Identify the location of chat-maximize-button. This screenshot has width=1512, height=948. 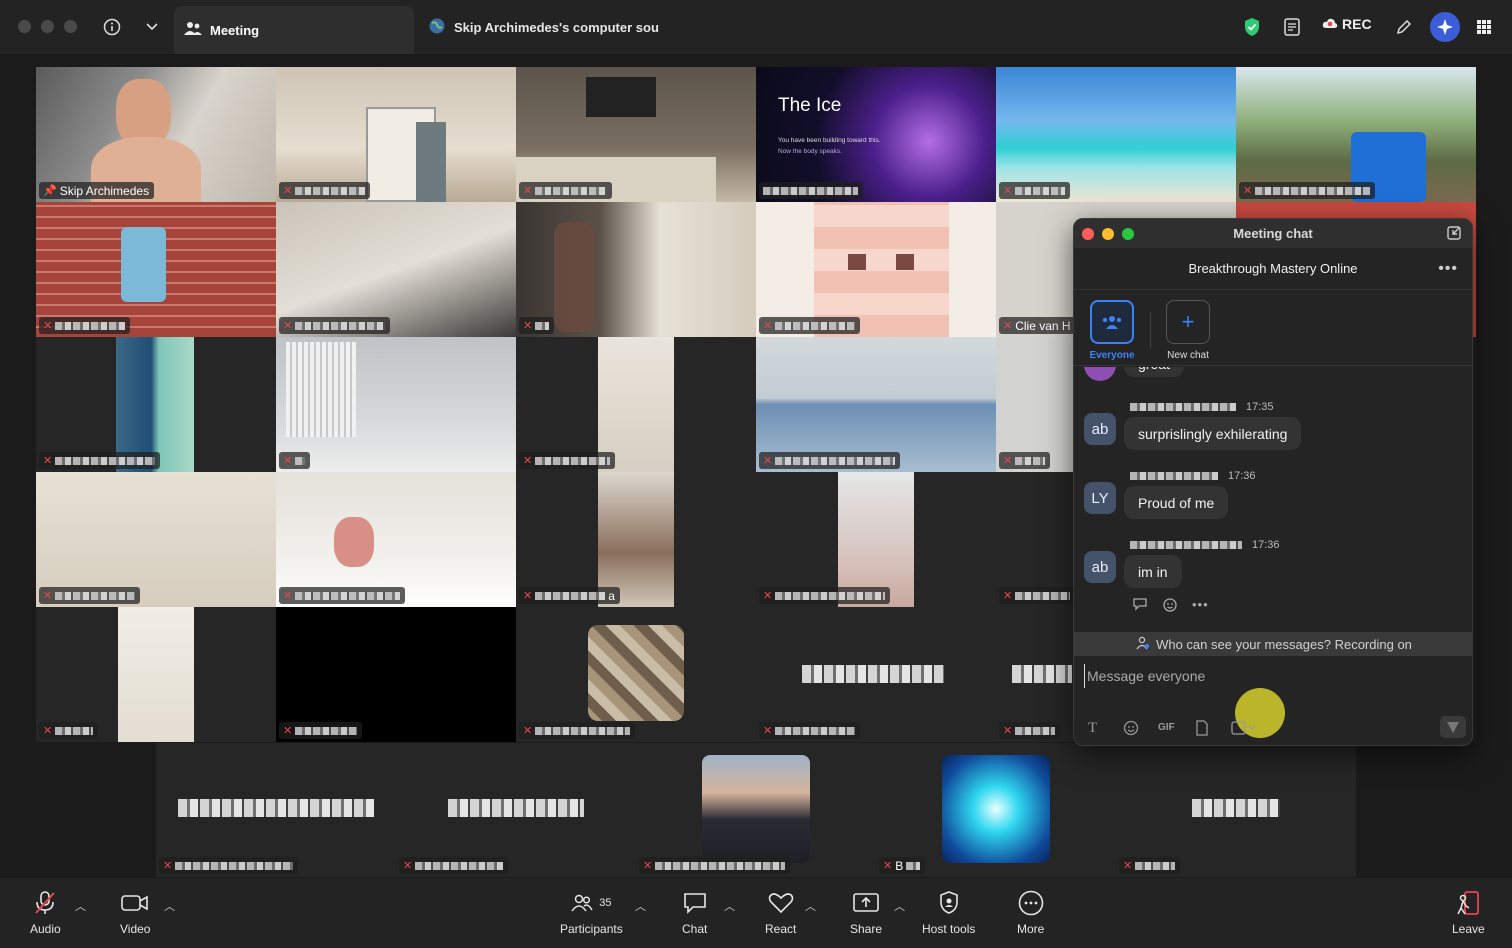
(1128, 234).